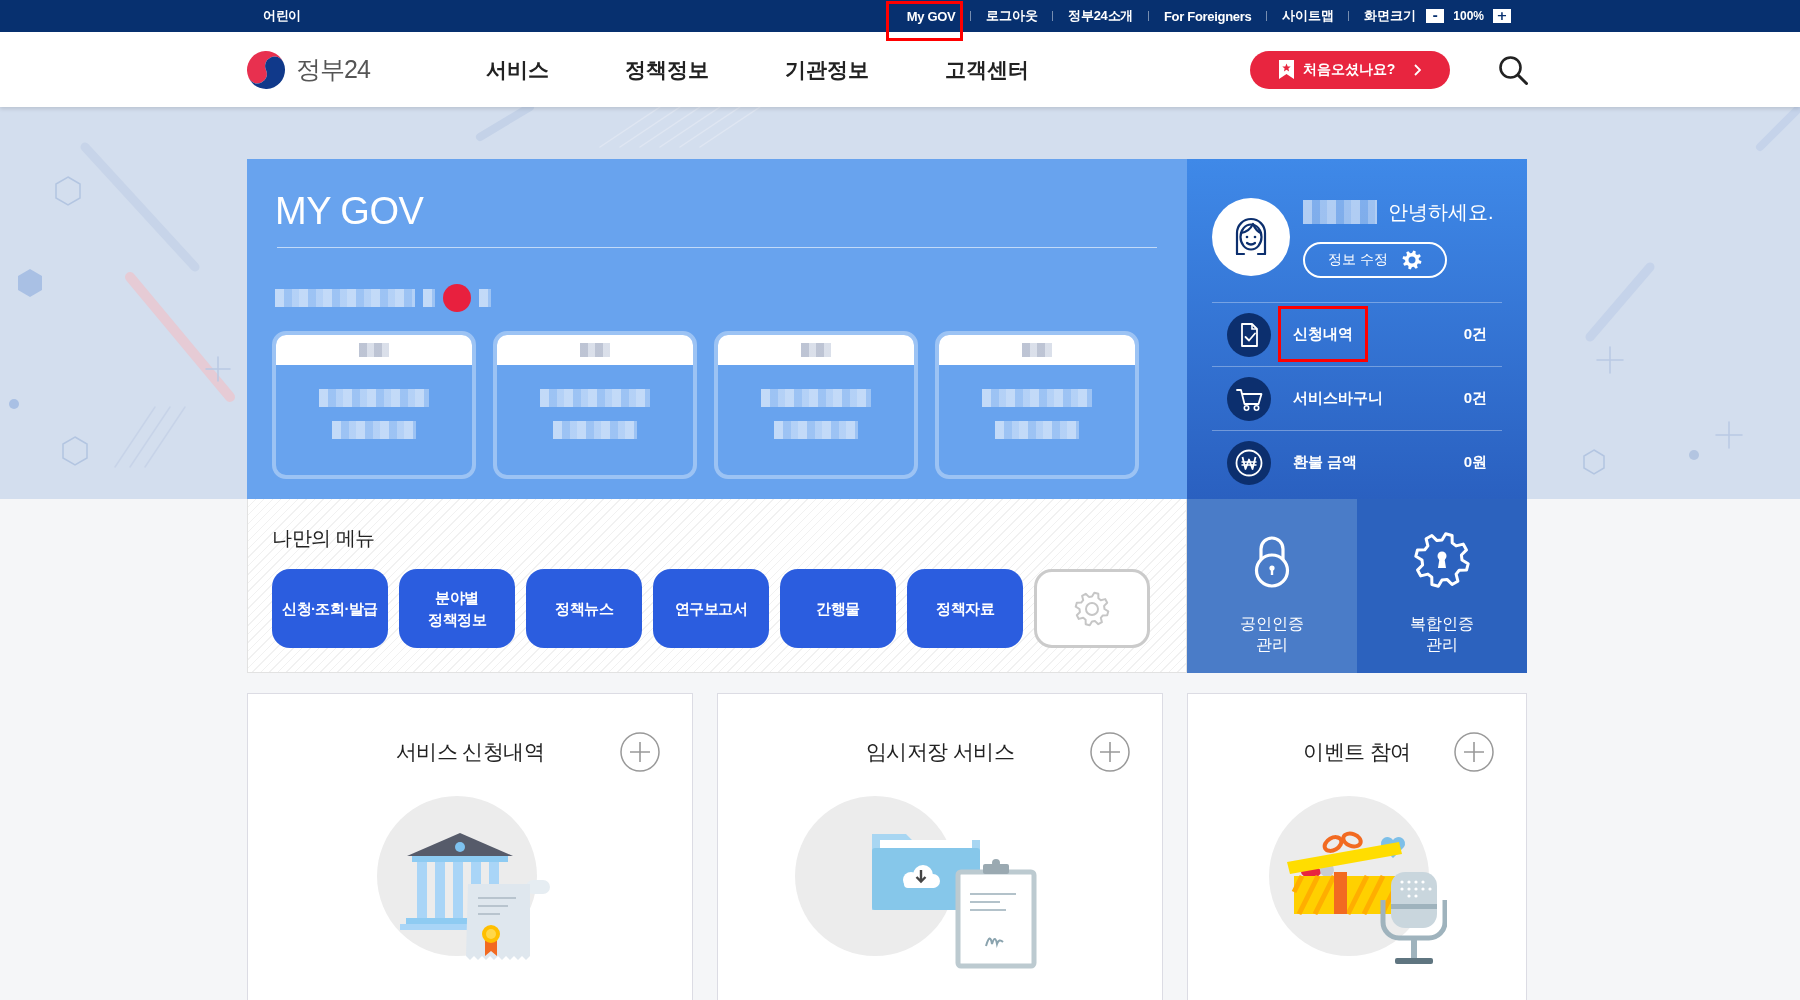  What do you see at coordinates (266, 69) in the screenshot?
I see `logo-icon` at bounding box center [266, 69].